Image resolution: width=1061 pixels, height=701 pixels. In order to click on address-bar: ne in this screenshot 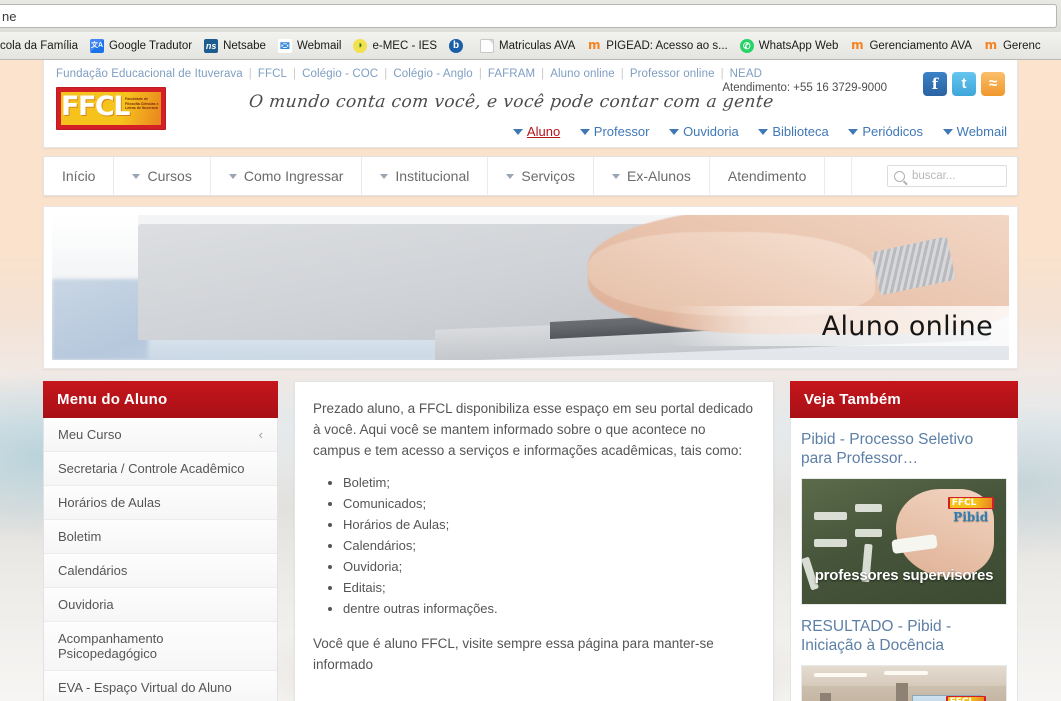, I will do `click(528, 16)`.